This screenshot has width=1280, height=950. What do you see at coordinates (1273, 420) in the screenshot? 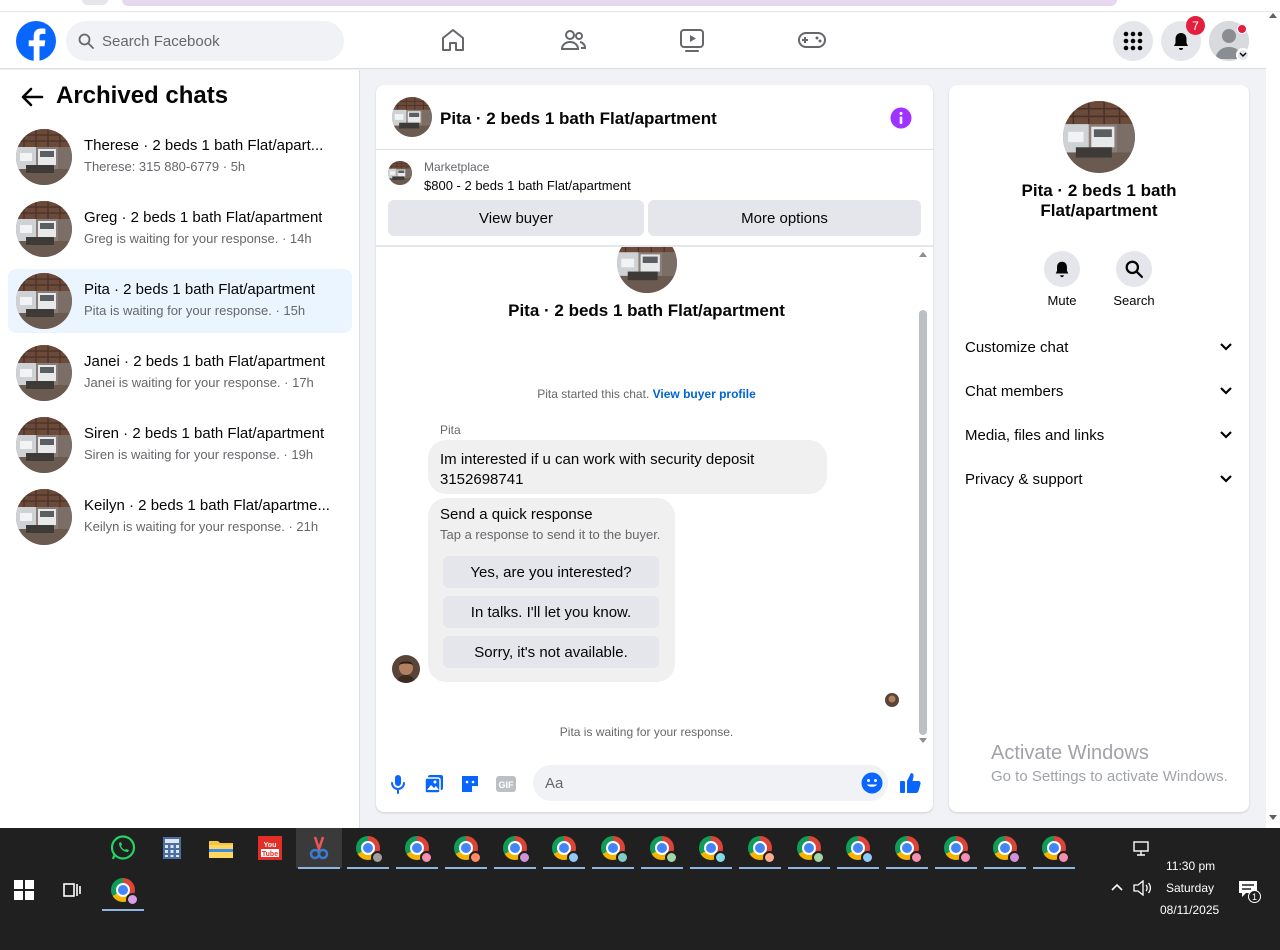
I see `page-scrollbar` at bounding box center [1273, 420].